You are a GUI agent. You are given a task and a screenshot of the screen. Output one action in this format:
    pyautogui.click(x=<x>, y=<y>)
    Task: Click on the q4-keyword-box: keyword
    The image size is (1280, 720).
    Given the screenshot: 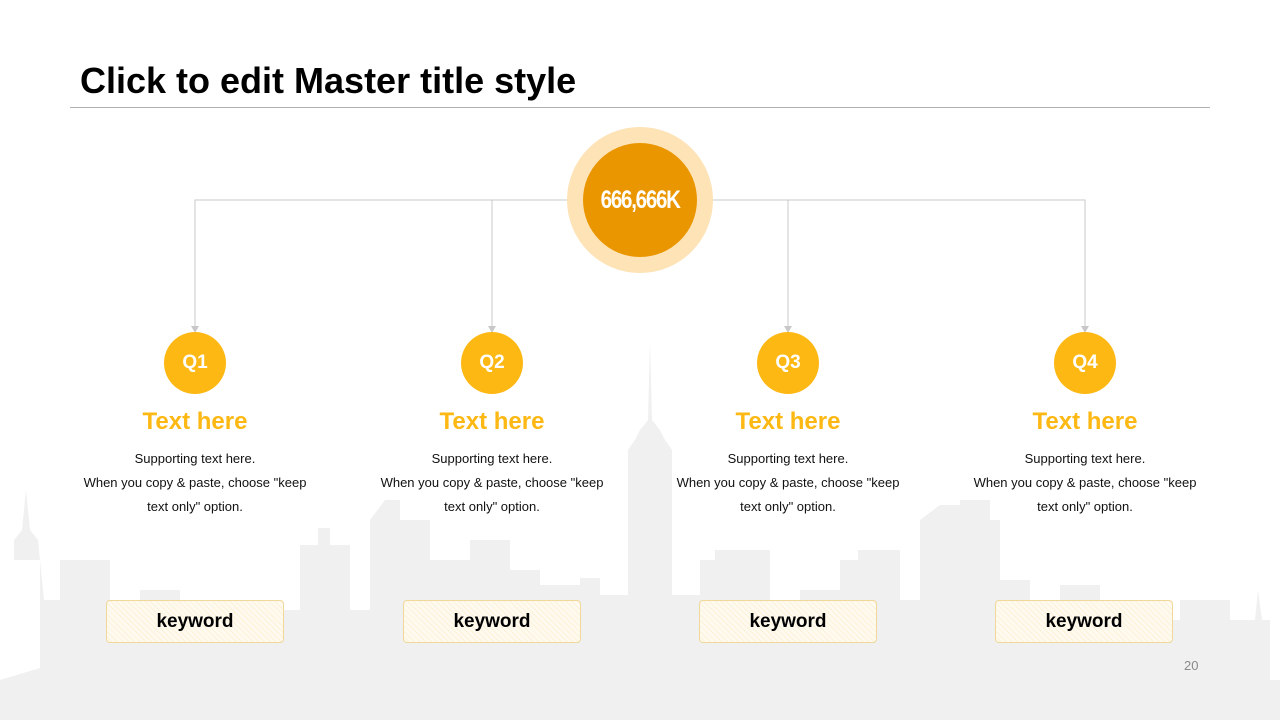 What is the action you would take?
    pyautogui.click(x=1084, y=621)
    